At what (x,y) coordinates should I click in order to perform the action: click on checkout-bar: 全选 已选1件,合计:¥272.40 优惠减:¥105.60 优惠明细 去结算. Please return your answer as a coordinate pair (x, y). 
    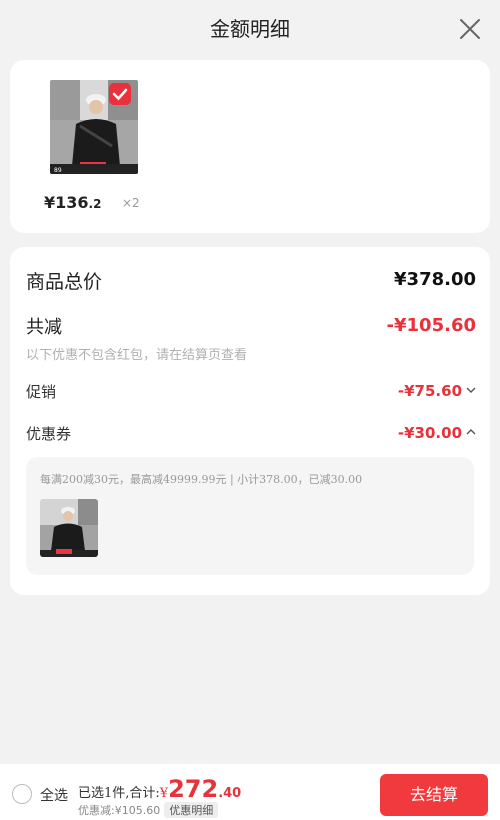
    Looking at the image, I should click on (250, 792).